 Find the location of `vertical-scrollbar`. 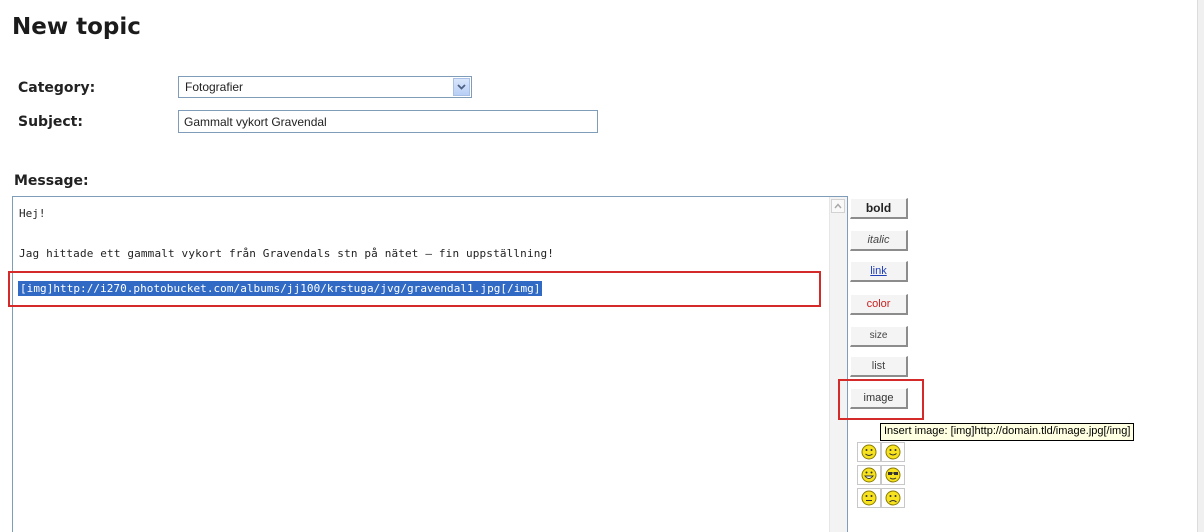

vertical-scrollbar is located at coordinates (838, 364).